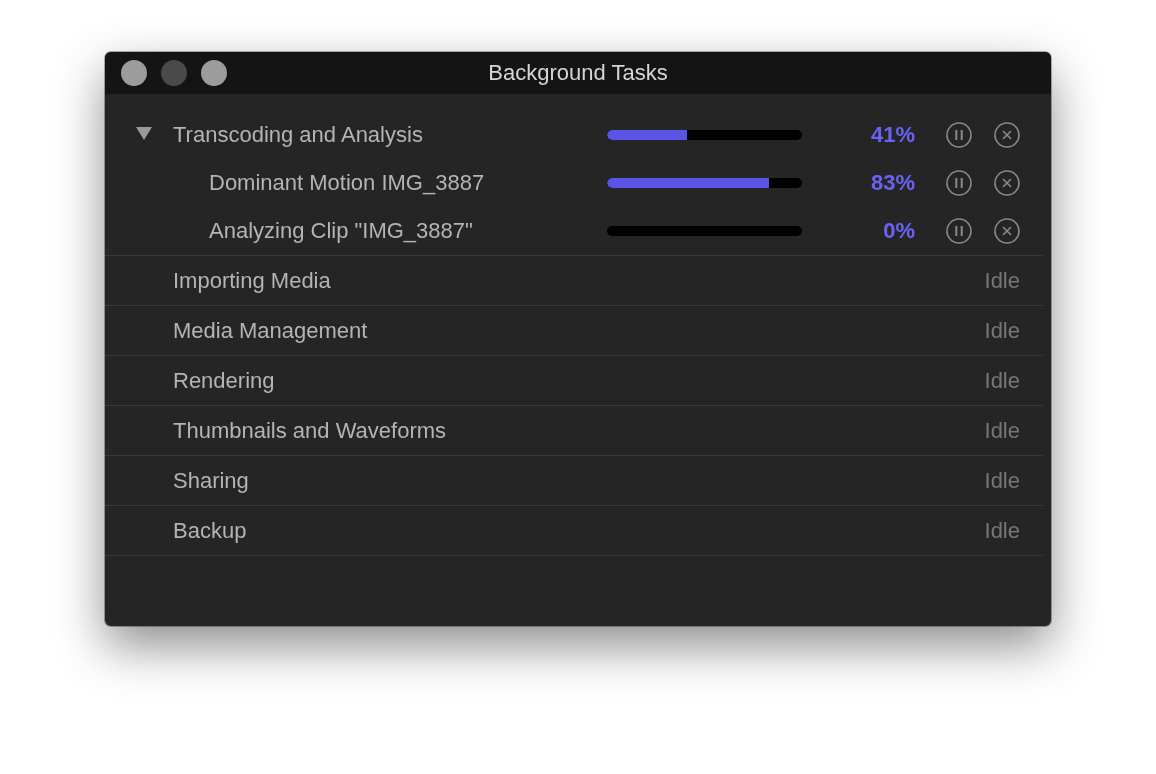  I want to click on task-name: Rendering, so click(224, 380).